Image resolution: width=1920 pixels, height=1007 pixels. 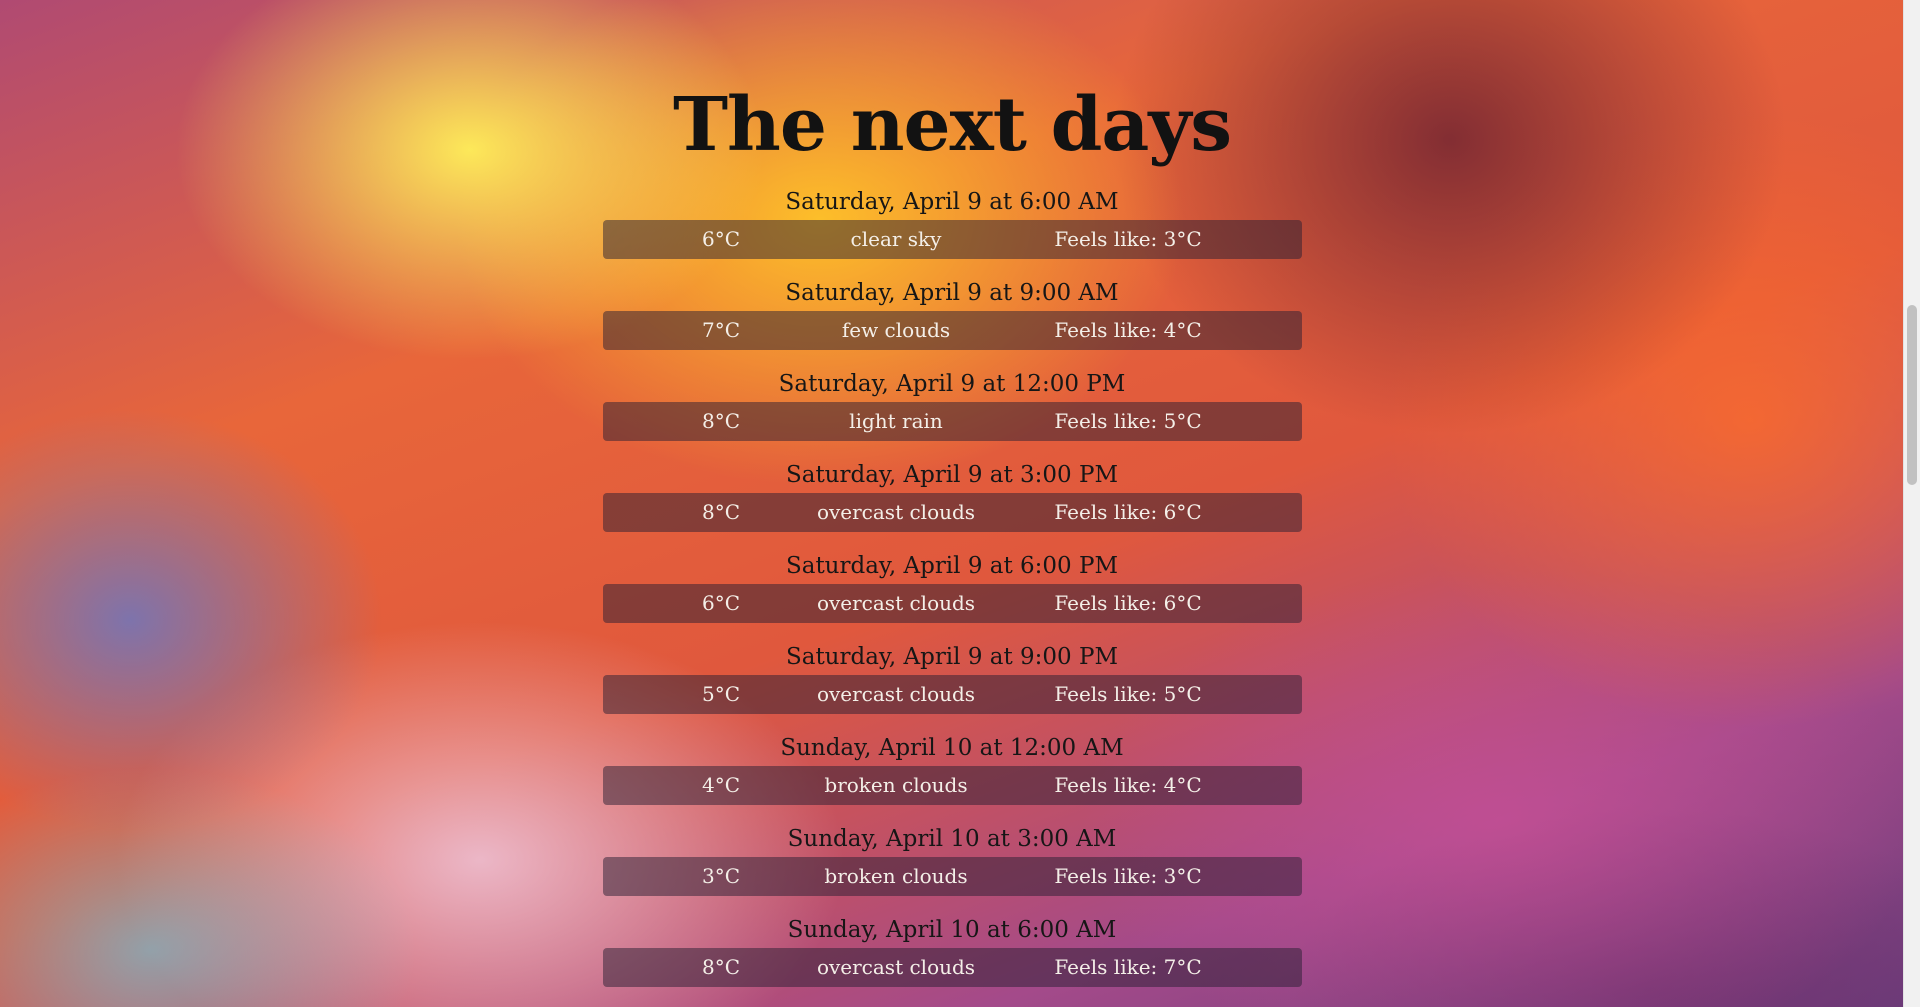 What do you see at coordinates (1912, 395) in the screenshot?
I see `scrollbar-thumb` at bounding box center [1912, 395].